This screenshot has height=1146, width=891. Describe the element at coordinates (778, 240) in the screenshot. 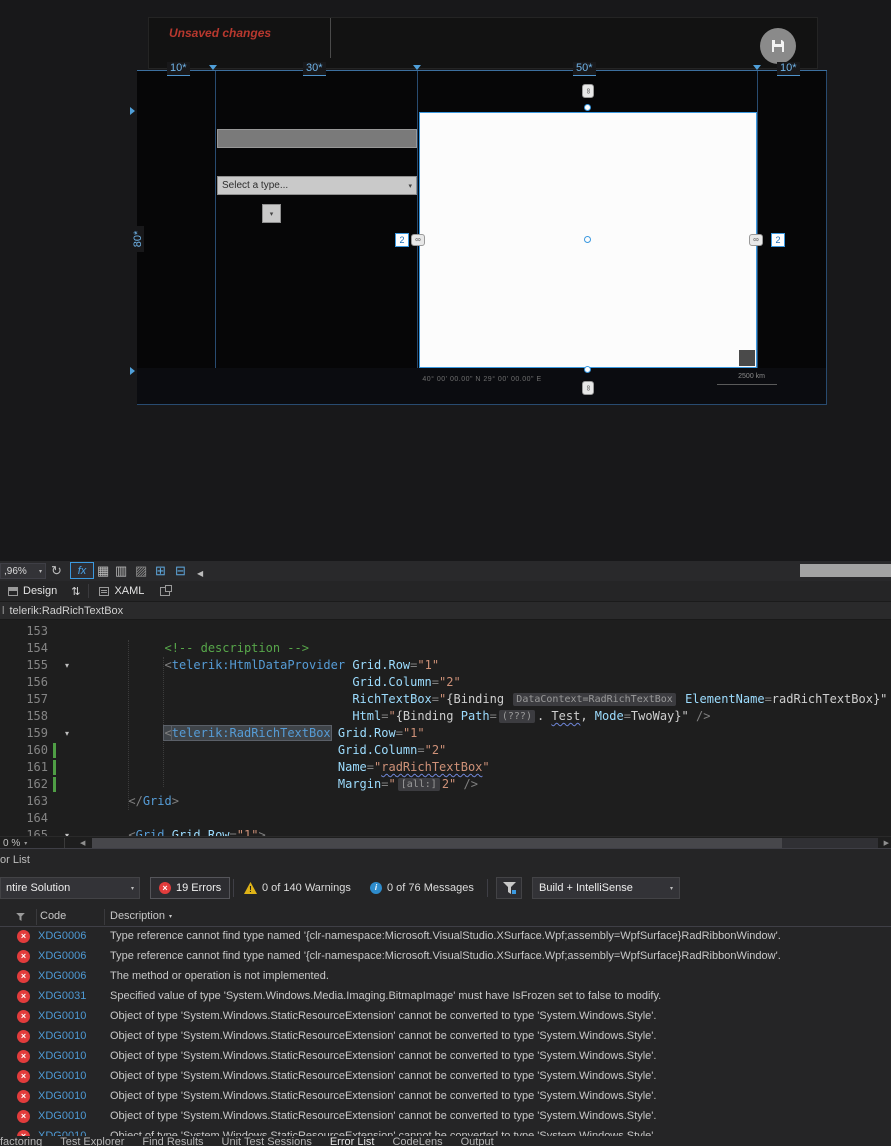

I see `margin-badge-right: 2` at that location.